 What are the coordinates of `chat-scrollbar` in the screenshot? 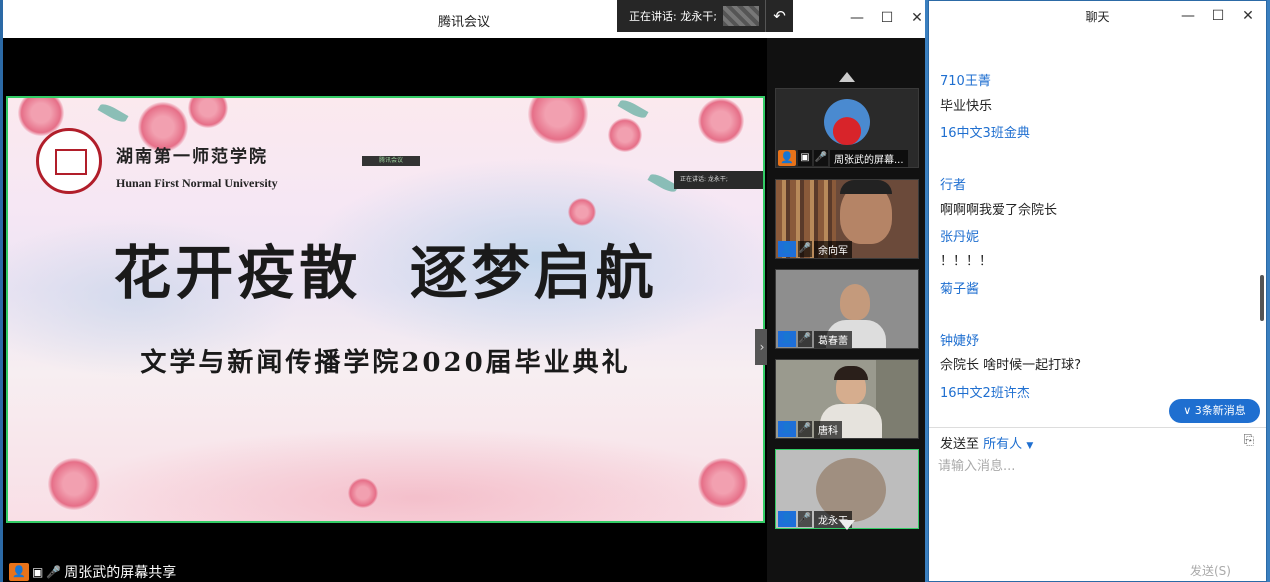 It's located at (1262, 298).